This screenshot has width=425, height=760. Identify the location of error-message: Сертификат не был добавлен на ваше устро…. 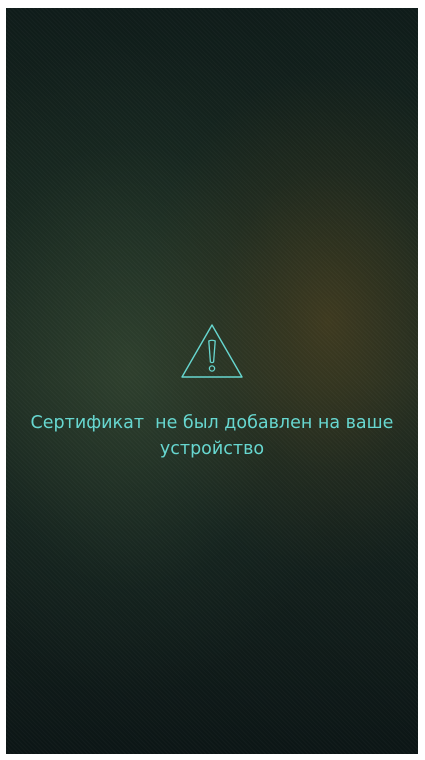
(215, 436).